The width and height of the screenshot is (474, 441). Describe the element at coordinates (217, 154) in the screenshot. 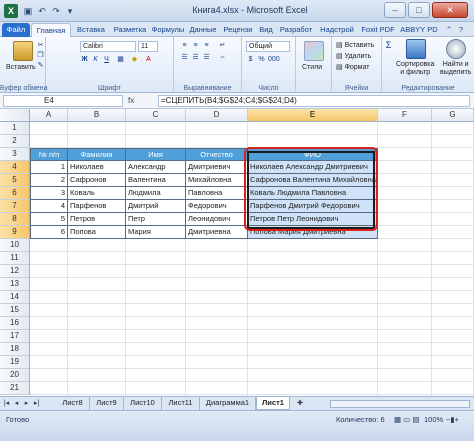

I see `table-header-cell: Отчество` at that location.